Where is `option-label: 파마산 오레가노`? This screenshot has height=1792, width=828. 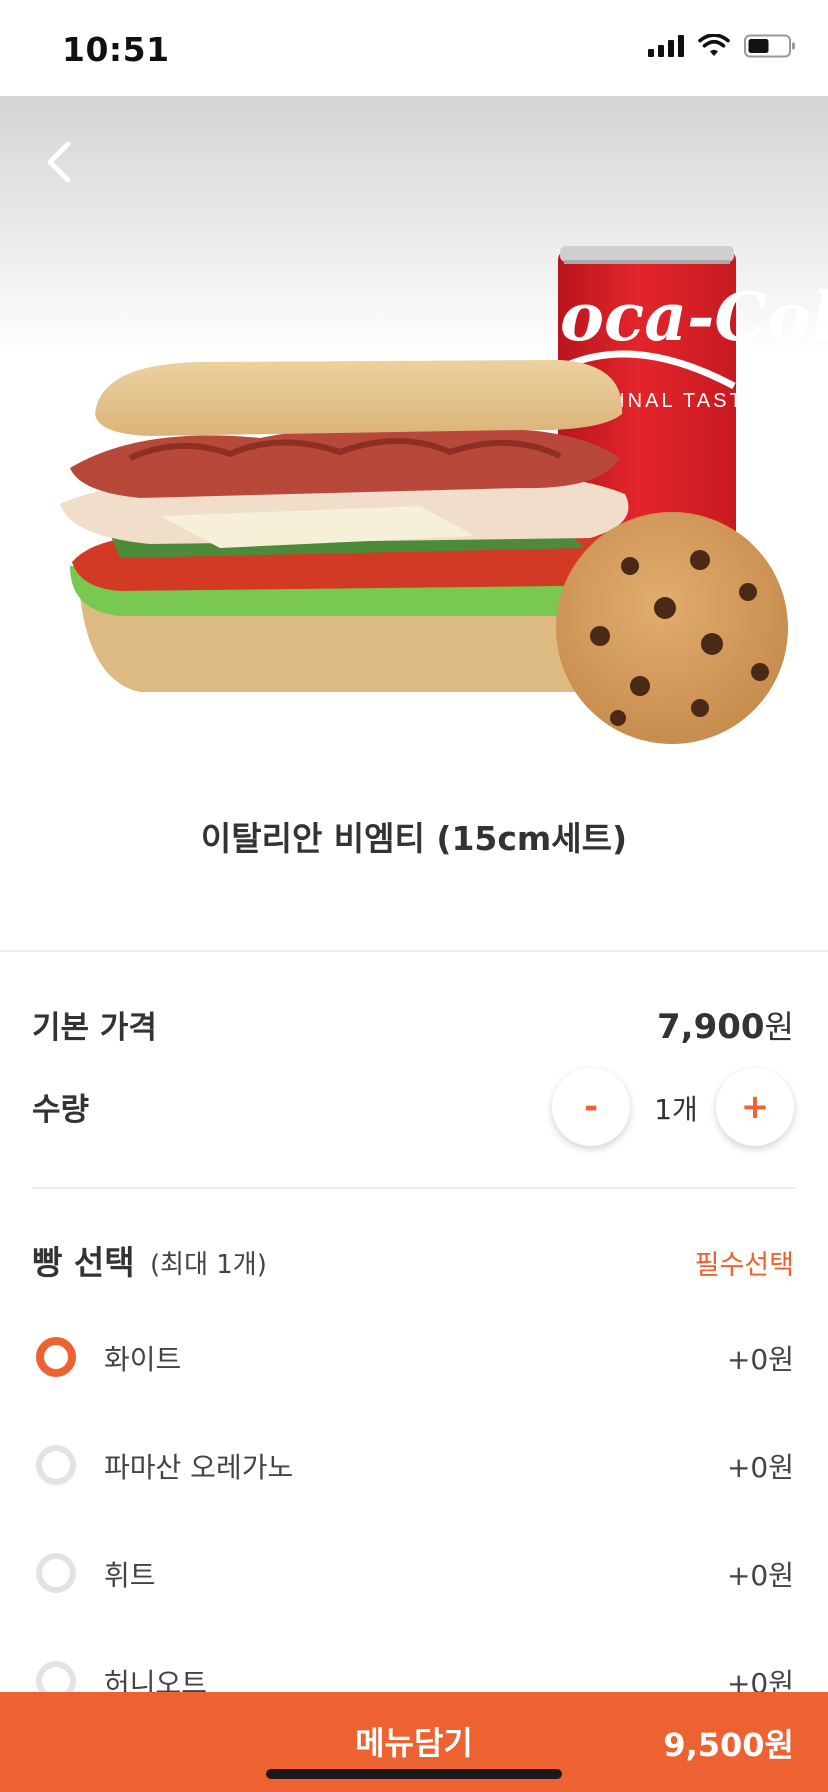
option-label: 파마산 오레가노 is located at coordinates (199, 1467).